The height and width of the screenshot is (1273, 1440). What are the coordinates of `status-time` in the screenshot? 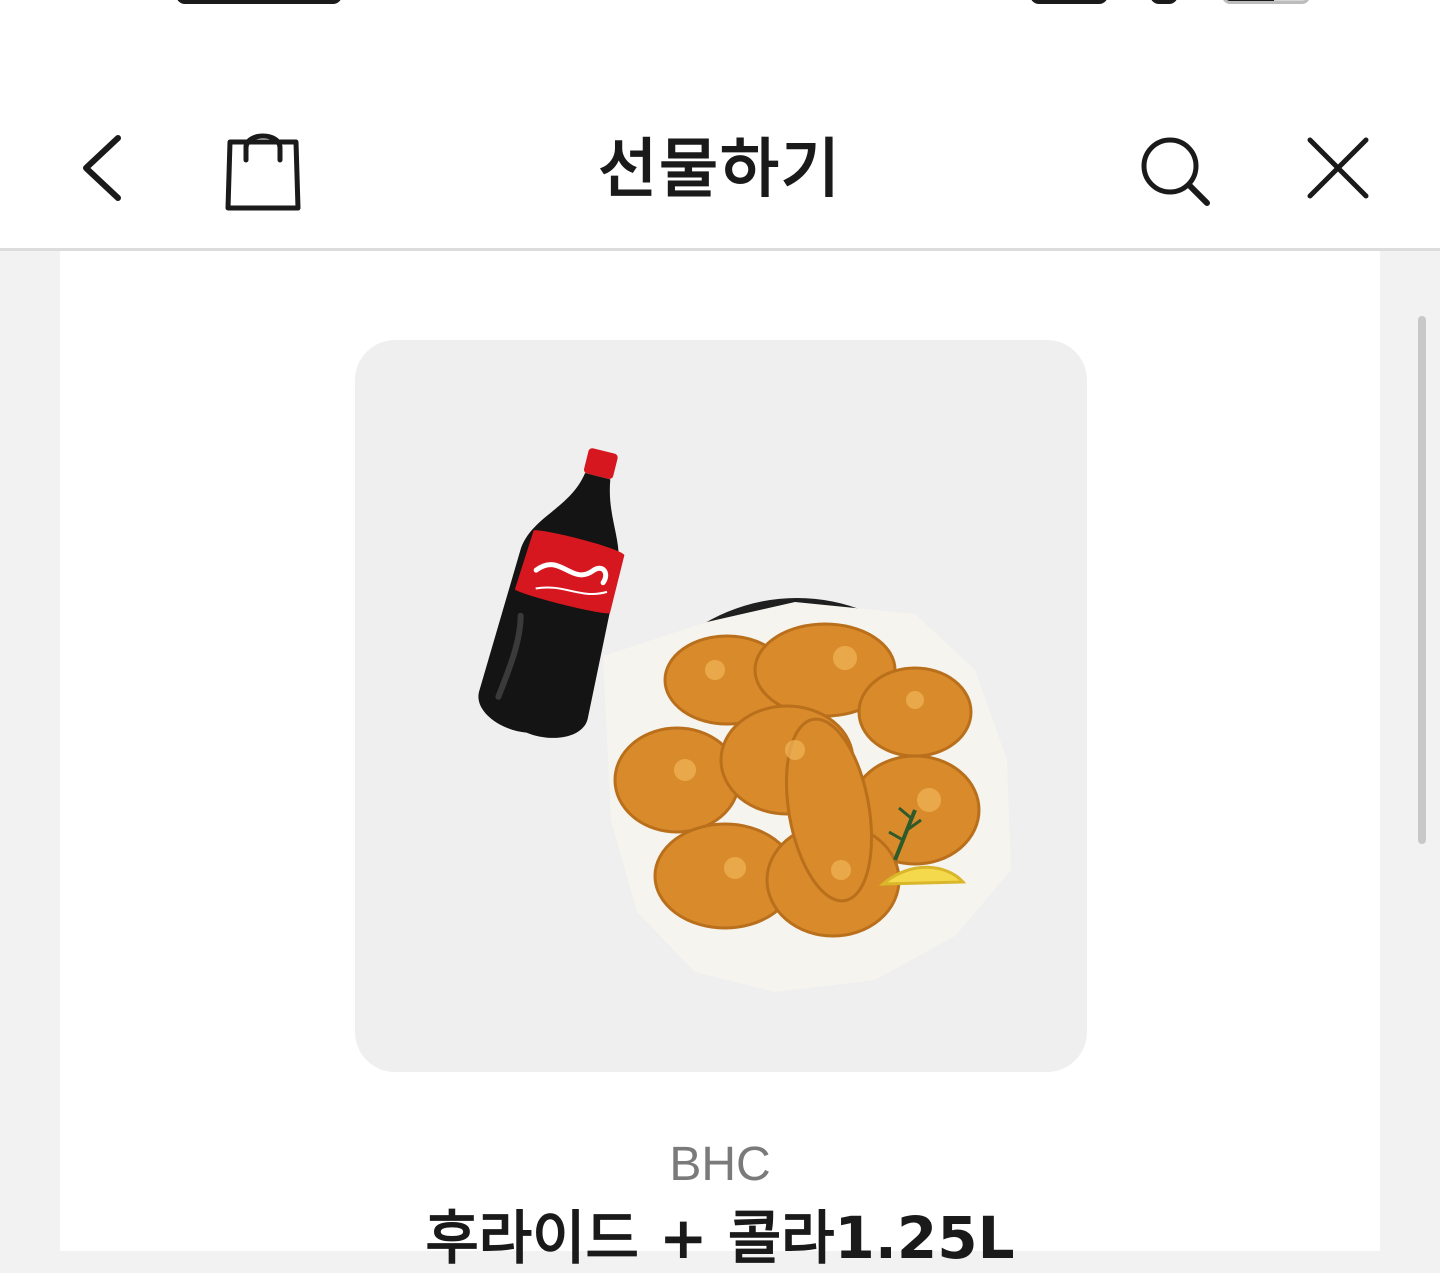 It's located at (259, 2).